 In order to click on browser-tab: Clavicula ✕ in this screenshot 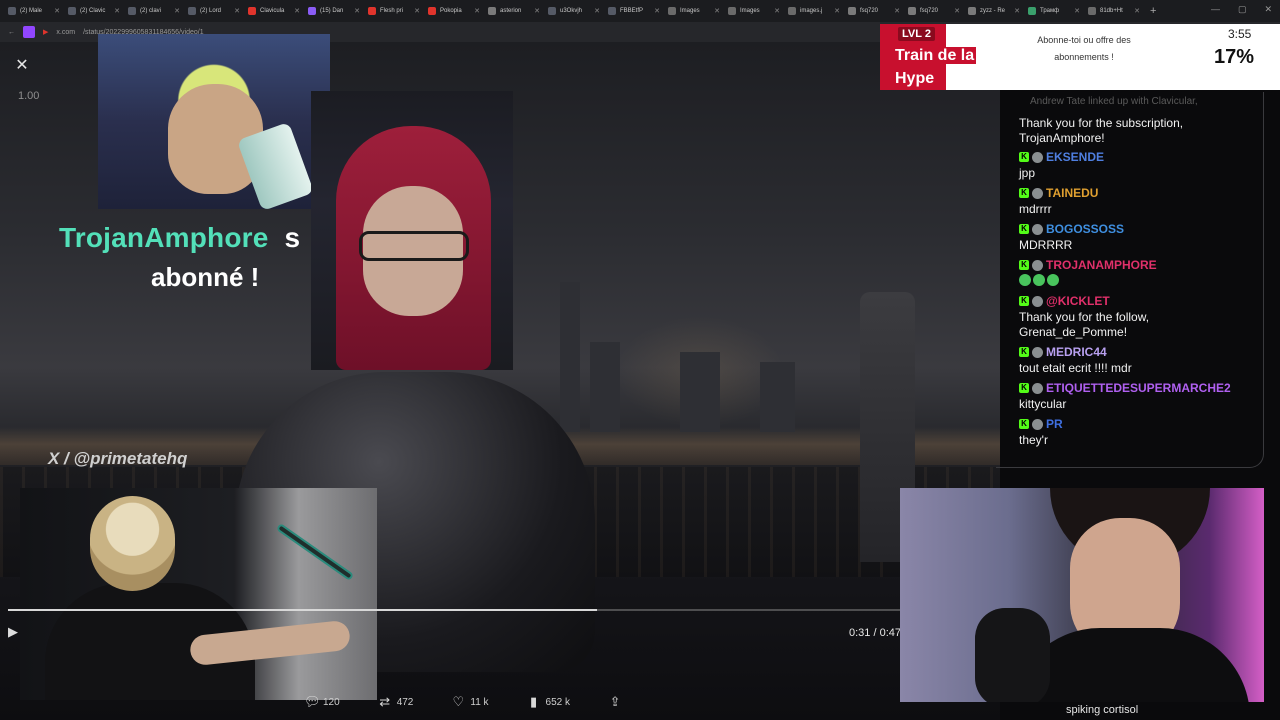, I will do `click(274, 11)`.